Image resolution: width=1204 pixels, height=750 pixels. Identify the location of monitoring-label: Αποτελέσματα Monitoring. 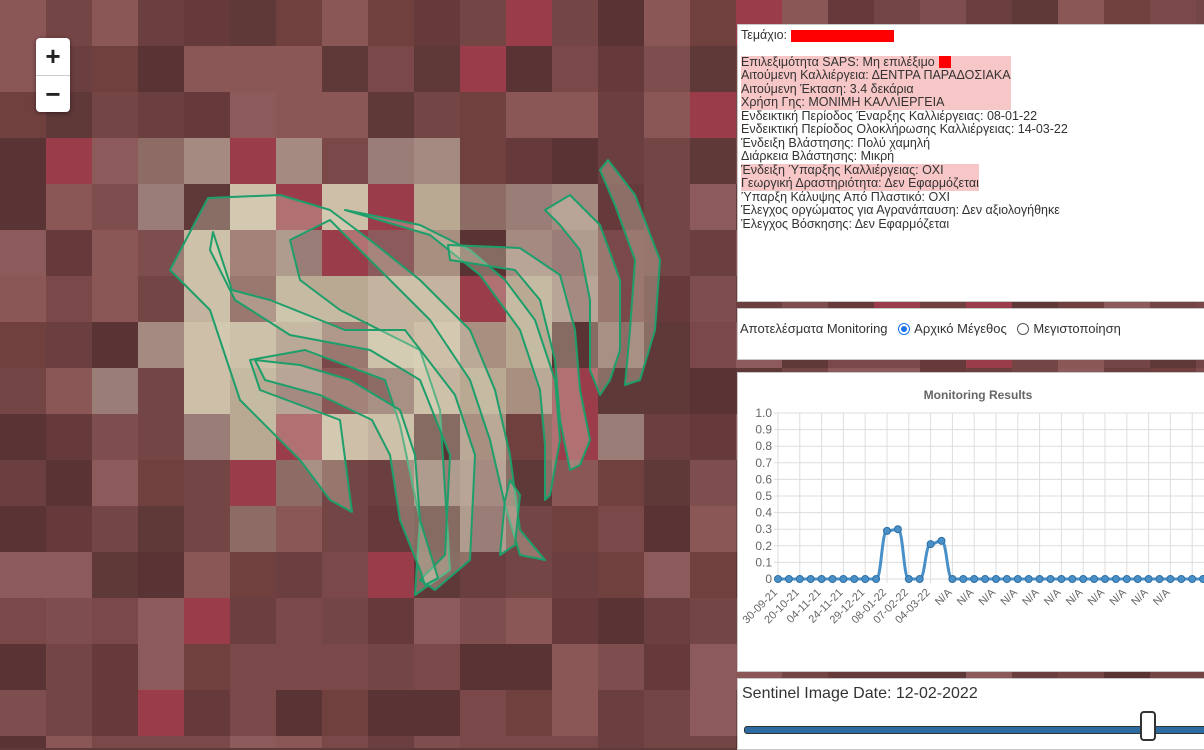
(814, 328).